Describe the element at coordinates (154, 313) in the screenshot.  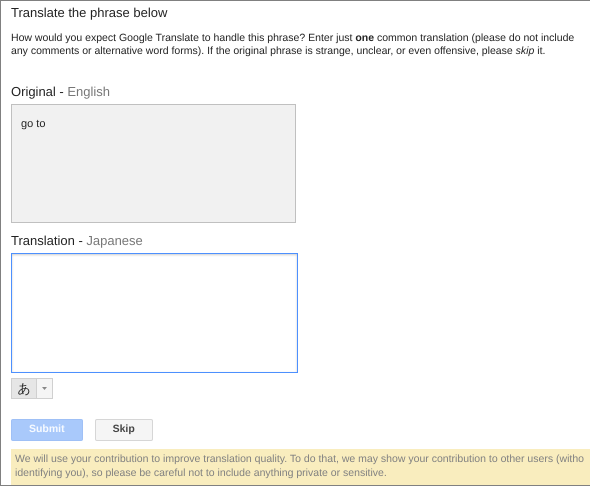
I see `translation-input` at that location.